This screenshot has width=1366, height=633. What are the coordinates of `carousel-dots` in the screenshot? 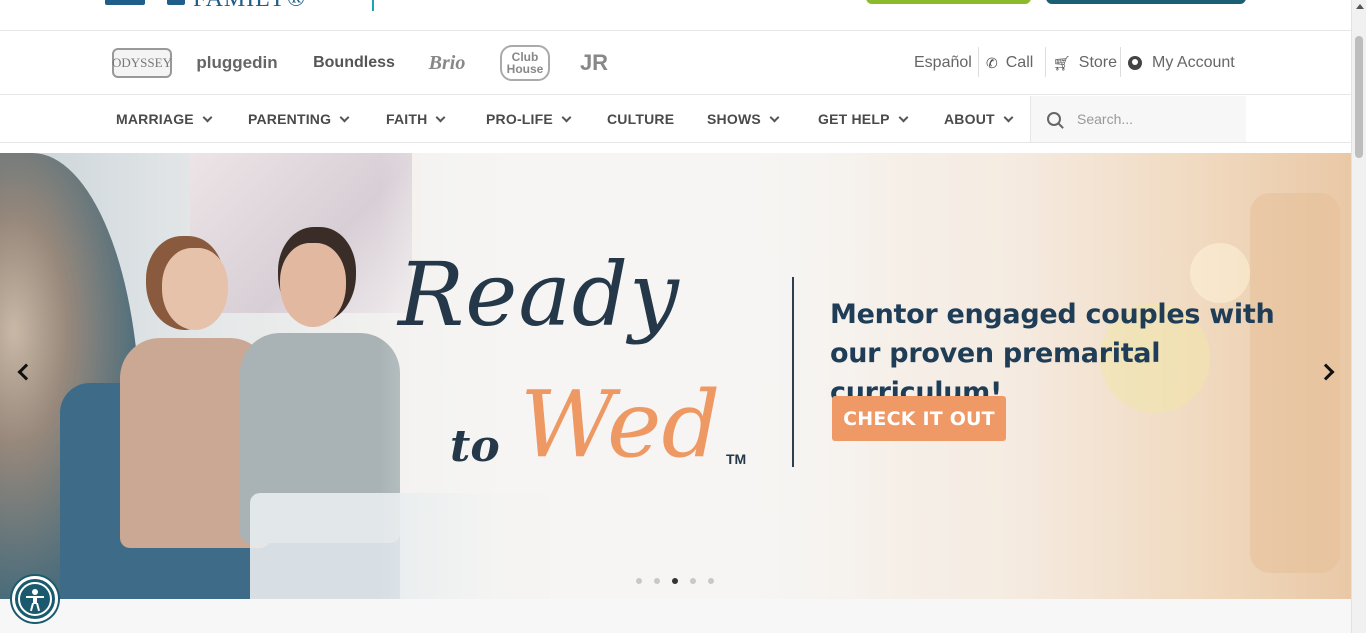 It's located at (675, 581).